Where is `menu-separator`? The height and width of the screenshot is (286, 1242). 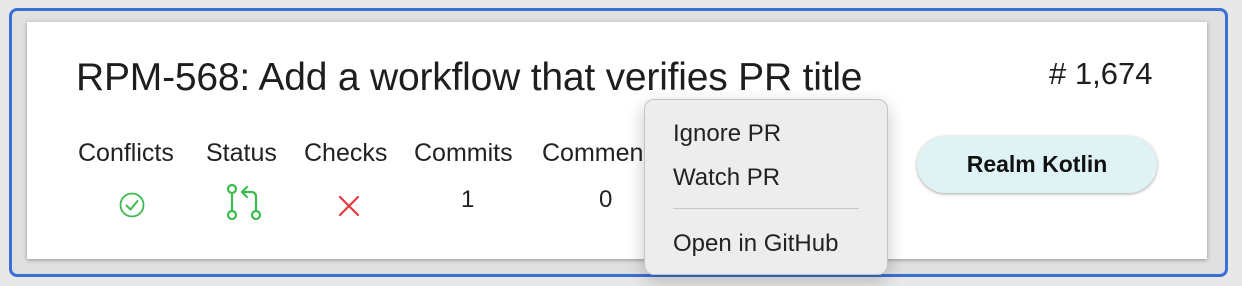 menu-separator is located at coordinates (766, 208).